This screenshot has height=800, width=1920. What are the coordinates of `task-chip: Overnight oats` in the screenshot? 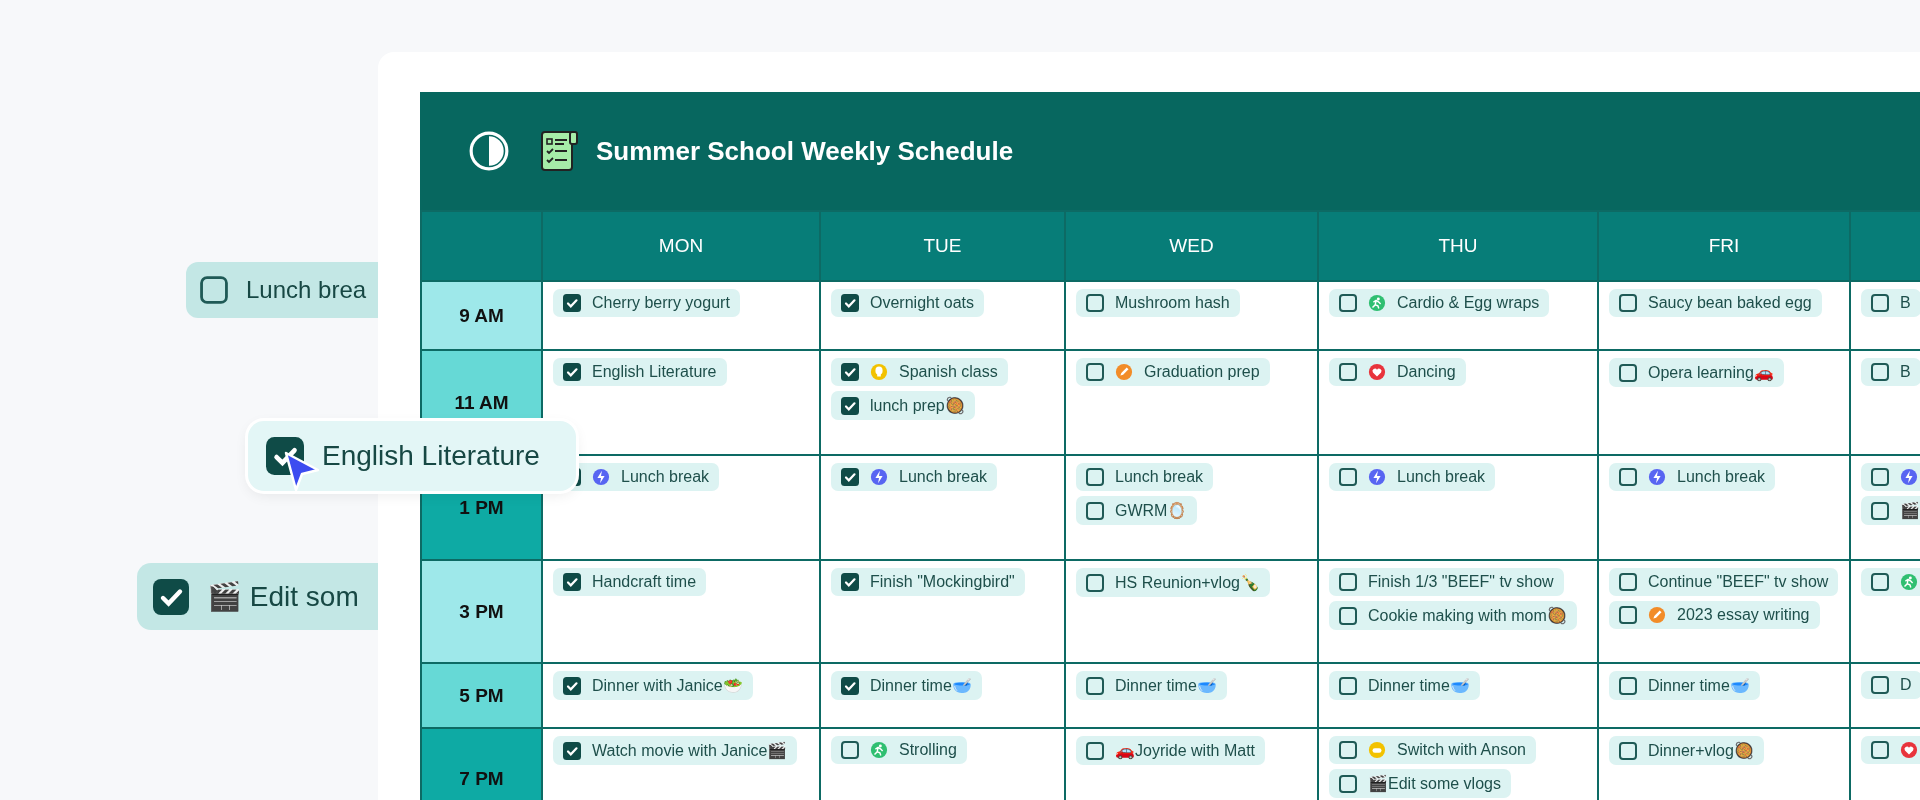 It's located at (908, 303).